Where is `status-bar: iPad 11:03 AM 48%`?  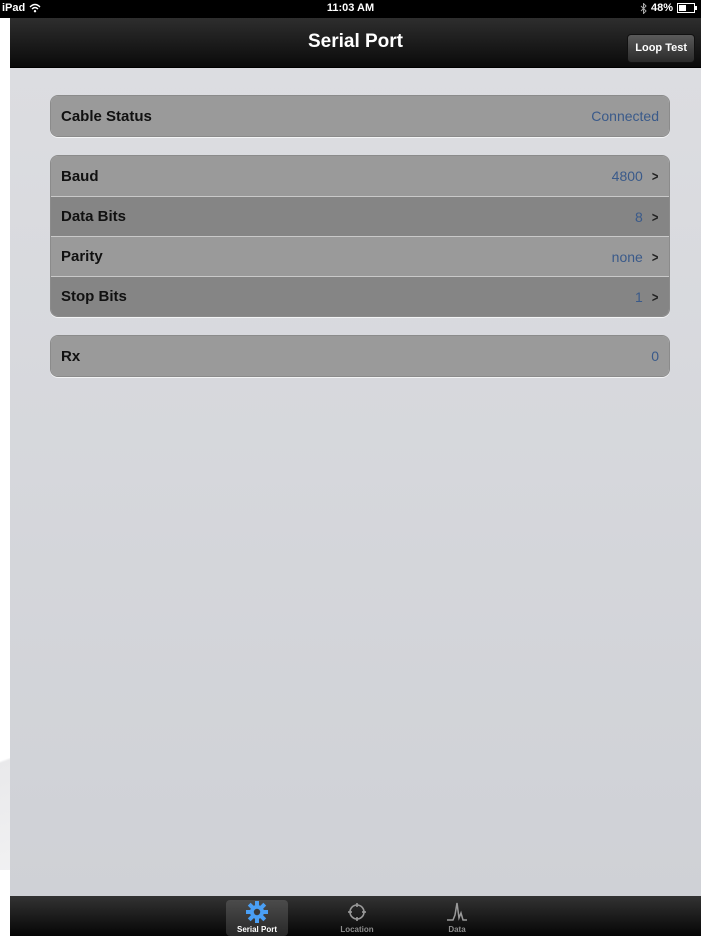
status-bar: iPad 11:03 AM 48% is located at coordinates (350, 9).